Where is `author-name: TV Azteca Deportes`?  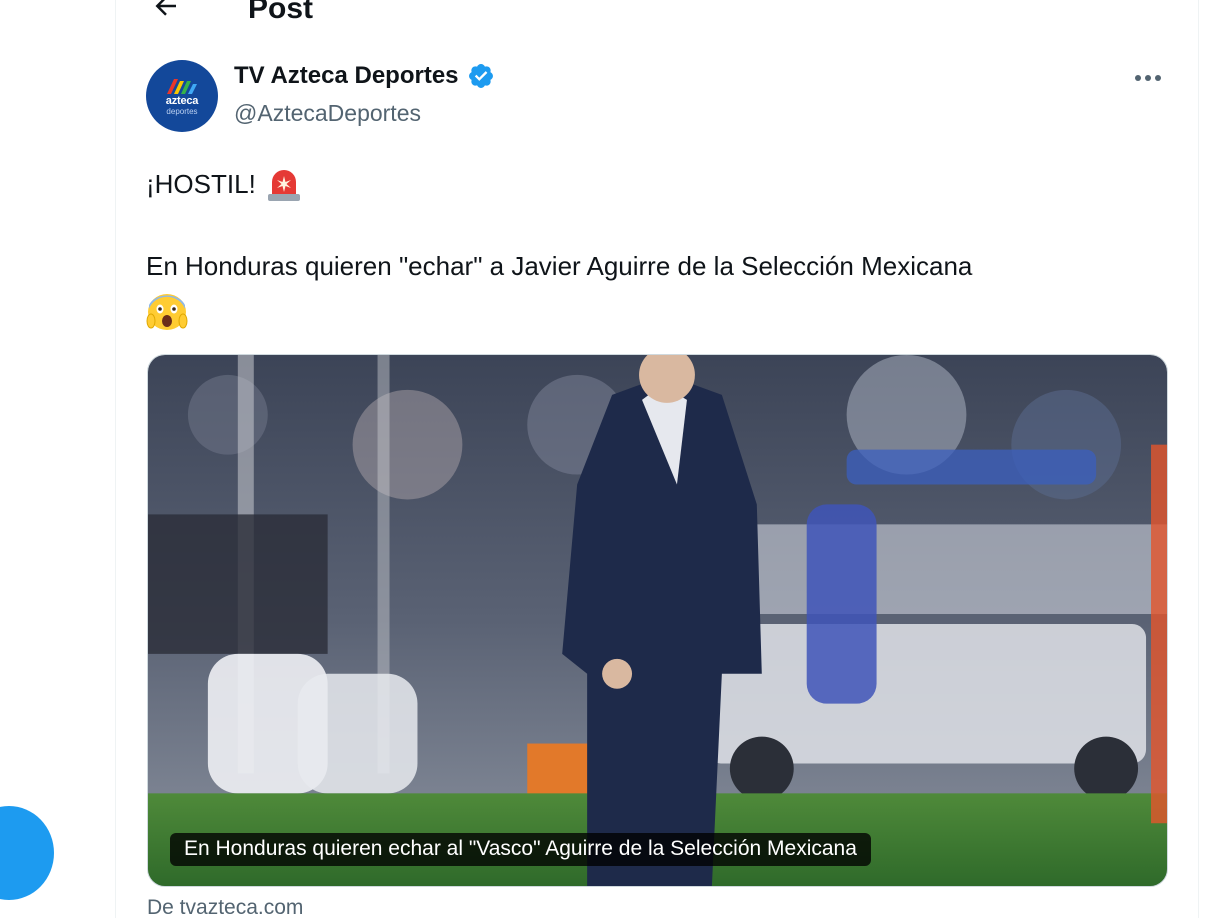
author-name: TV Azteca Deportes is located at coordinates (364, 76).